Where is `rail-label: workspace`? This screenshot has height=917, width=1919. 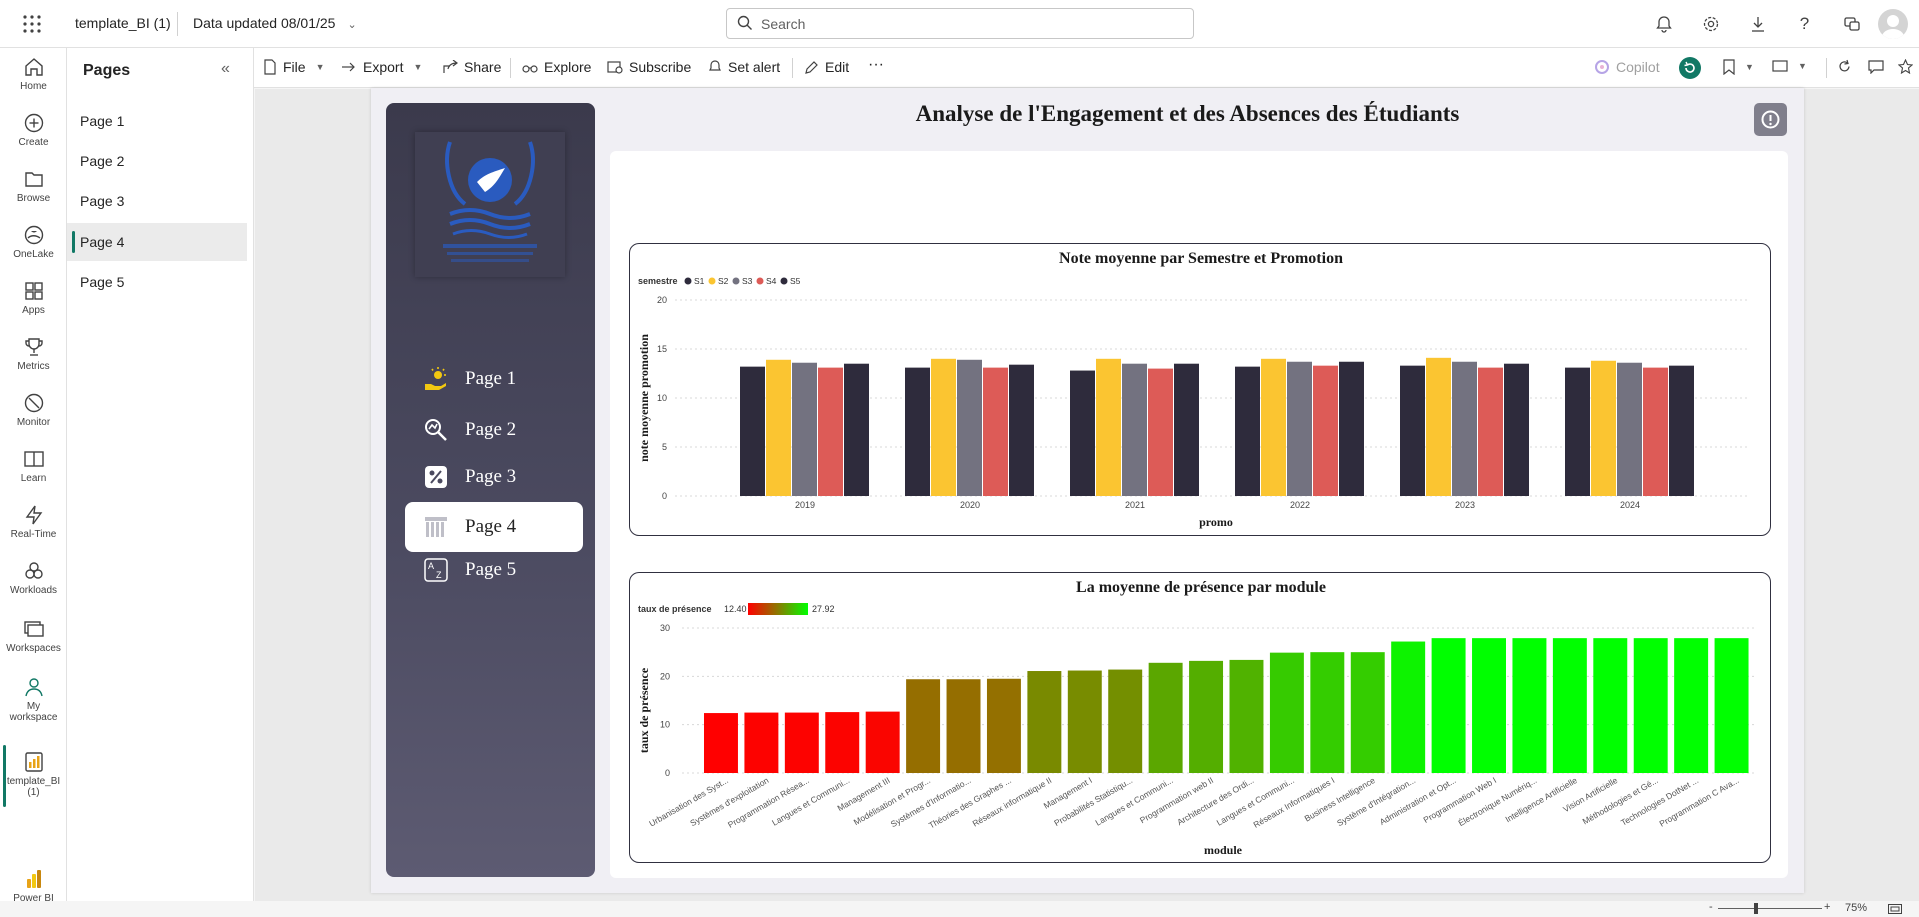
rail-label: workspace is located at coordinates (33, 717).